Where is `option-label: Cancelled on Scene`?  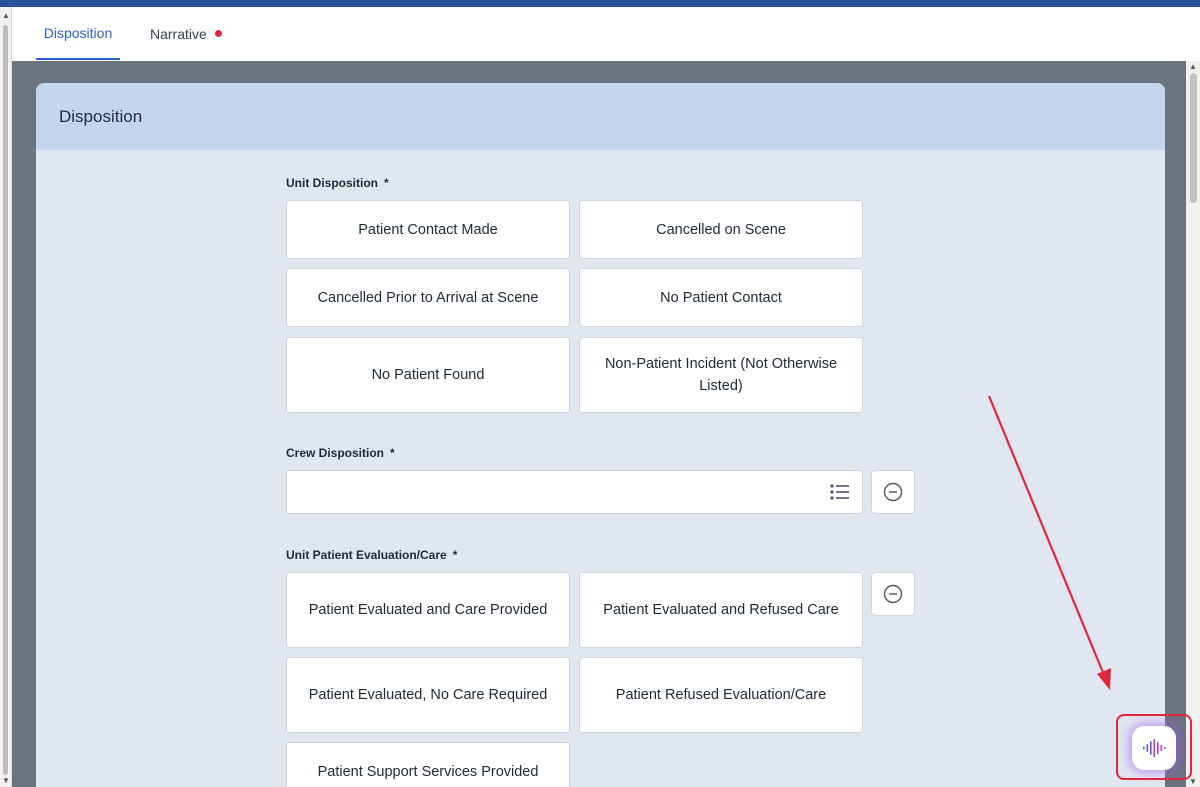
option-label: Cancelled on Scene is located at coordinates (721, 229).